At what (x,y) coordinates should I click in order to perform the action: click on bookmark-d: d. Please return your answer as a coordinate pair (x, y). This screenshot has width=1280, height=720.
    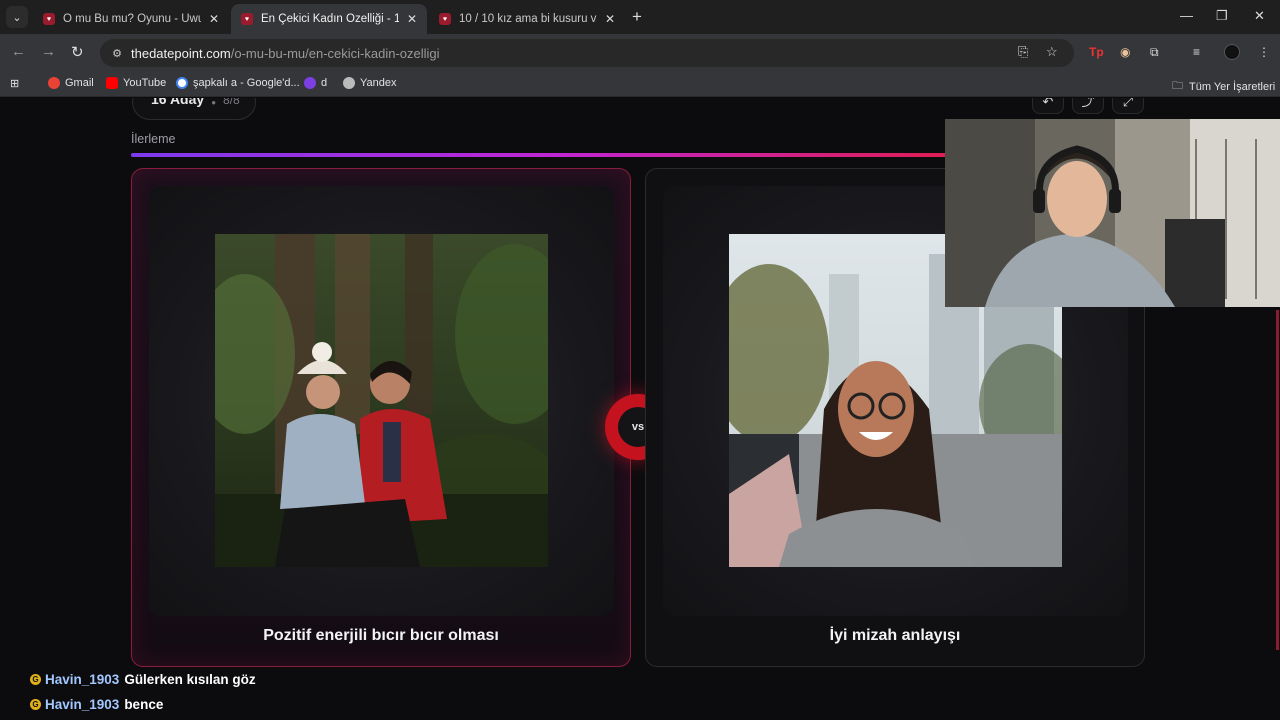
    Looking at the image, I should click on (315, 83).